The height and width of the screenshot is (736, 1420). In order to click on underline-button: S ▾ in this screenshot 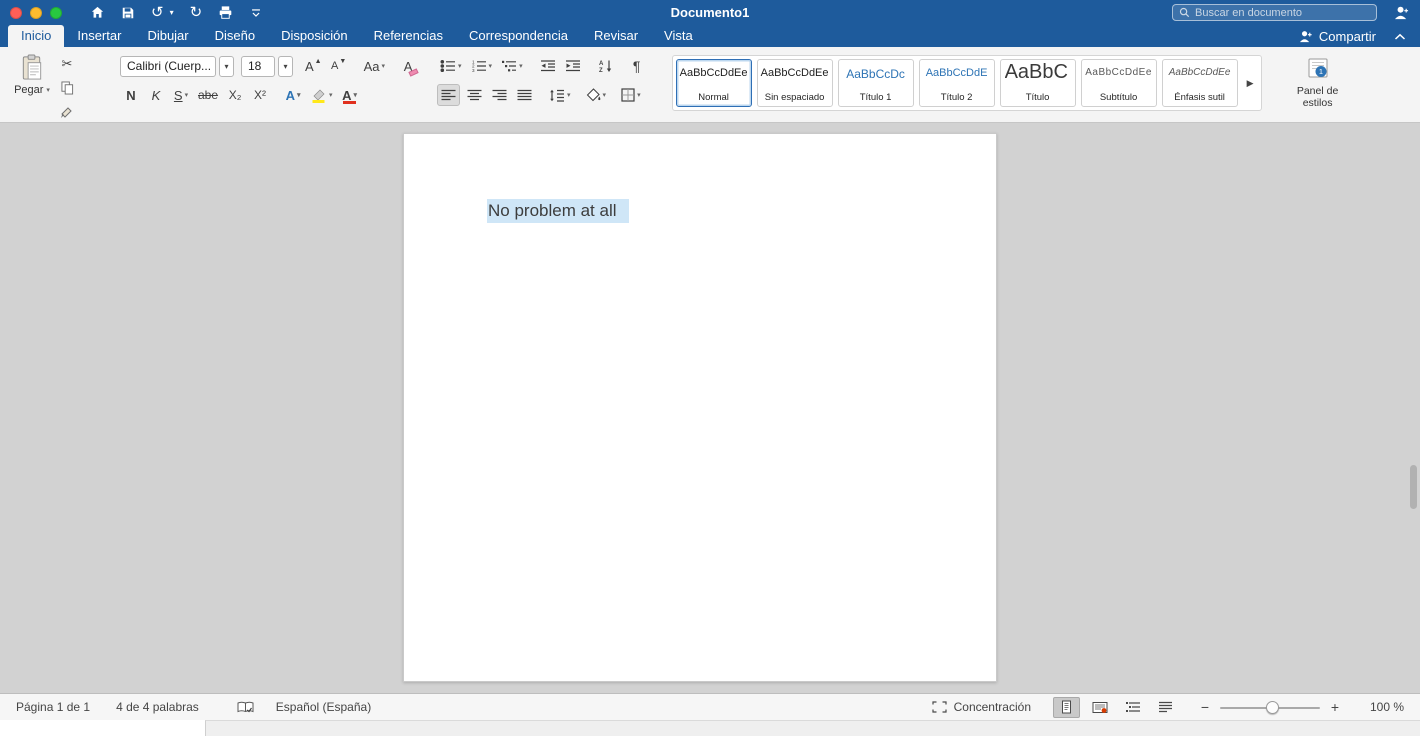, I will do `click(181, 95)`.